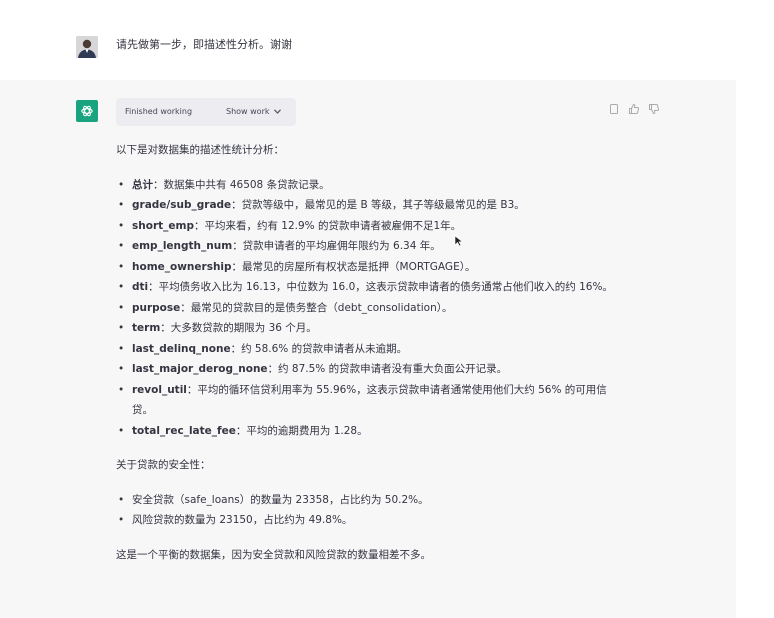  Describe the element at coordinates (387, 369) in the screenshot. I see `item-text: ：约 87.5% 的贷款申请者没有重大负面公开记录。` at that location.